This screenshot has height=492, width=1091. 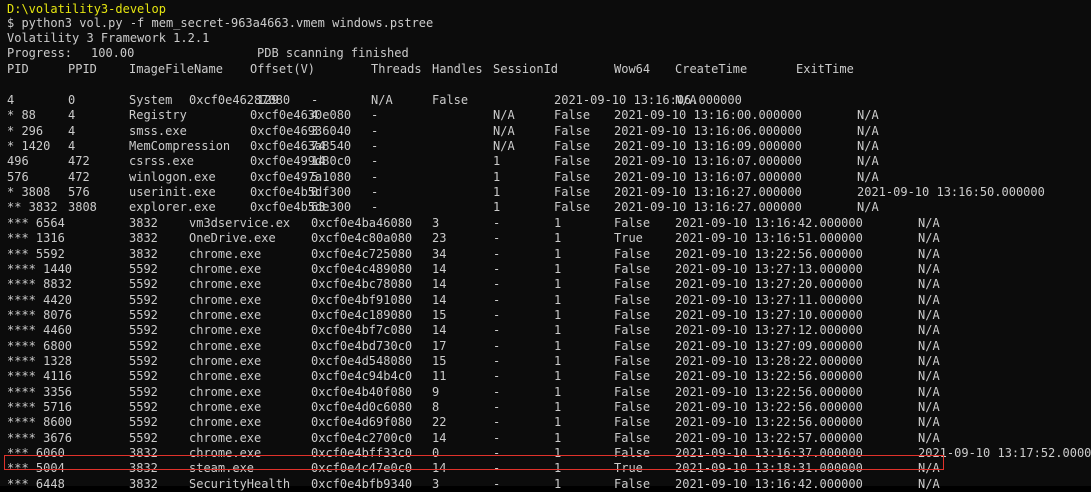 What do you see at coordinates (301, 161) in the screenshot?
I see `cell-offset: 0xcf0e499d80c0` at bounding box center [301, 161].